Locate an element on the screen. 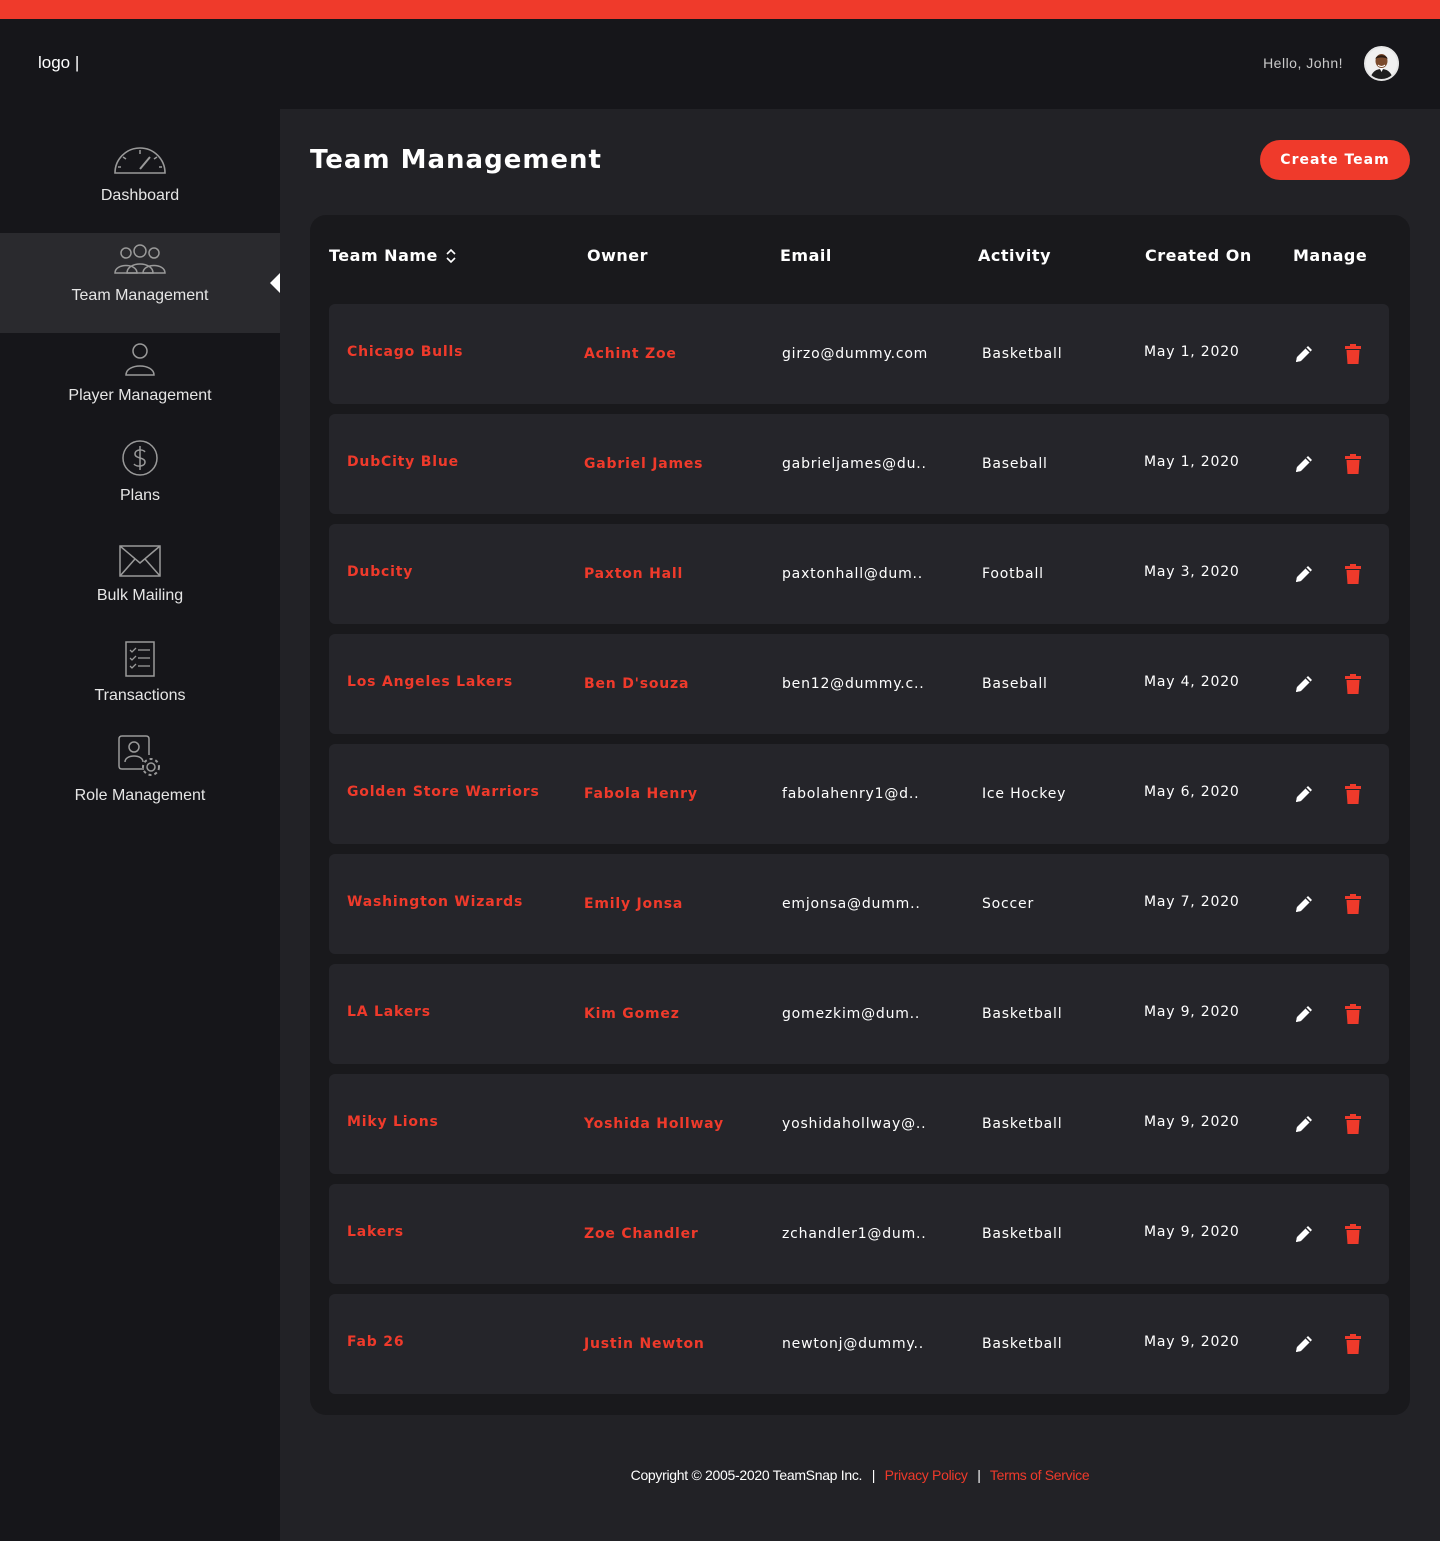 Image resolution: width=1440 pixels, height=1541 pixels. created-on-cell: May 6, 2020 is located at coordinates (1192, 792).